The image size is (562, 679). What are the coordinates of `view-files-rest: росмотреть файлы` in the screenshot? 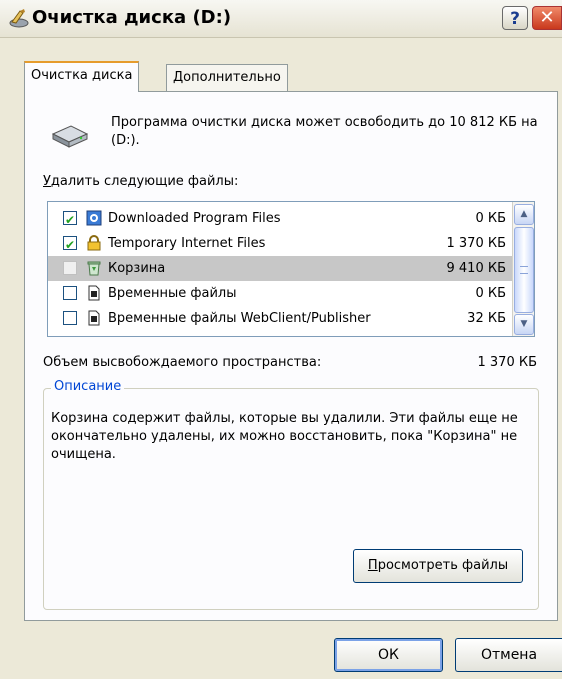 It's located at (443, 565).